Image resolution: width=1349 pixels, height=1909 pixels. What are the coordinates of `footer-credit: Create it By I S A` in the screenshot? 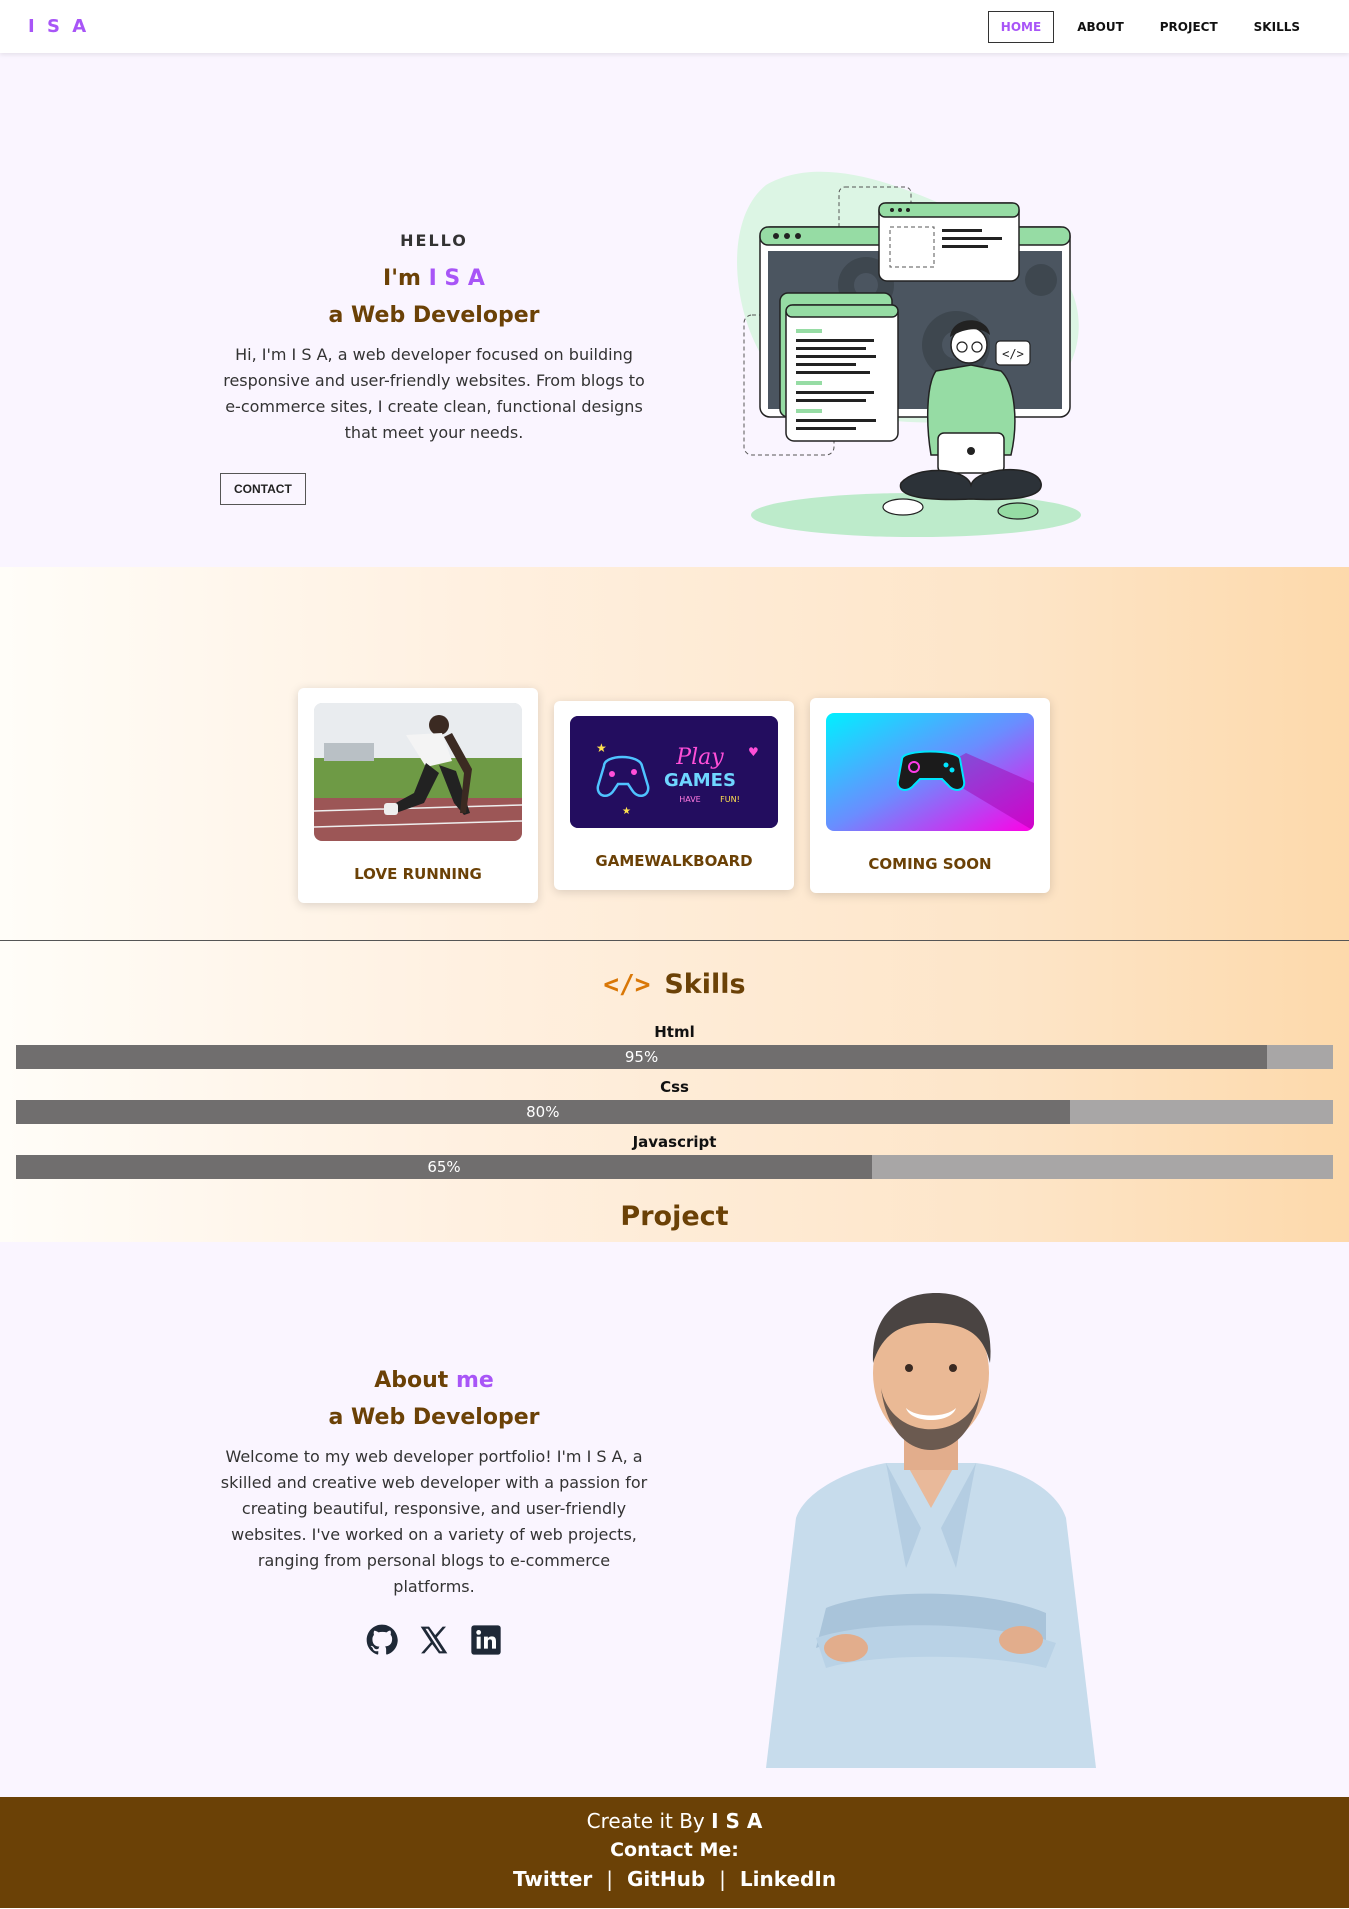 It's located at (674, 1821).